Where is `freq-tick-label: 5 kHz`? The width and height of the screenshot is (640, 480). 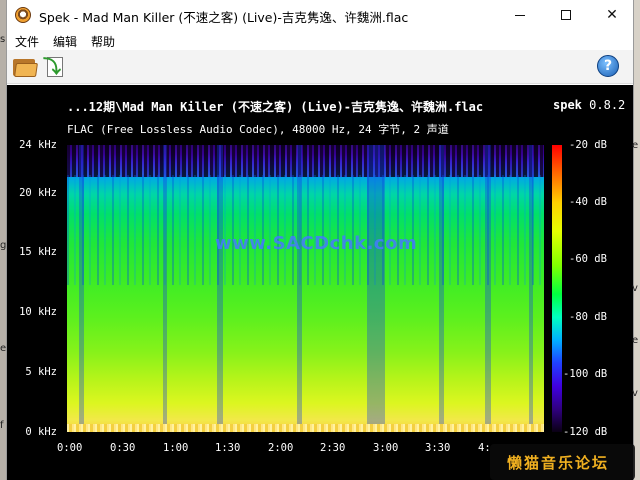 freq-tick-label: 5 kHz is located at coordinates (41, 372).